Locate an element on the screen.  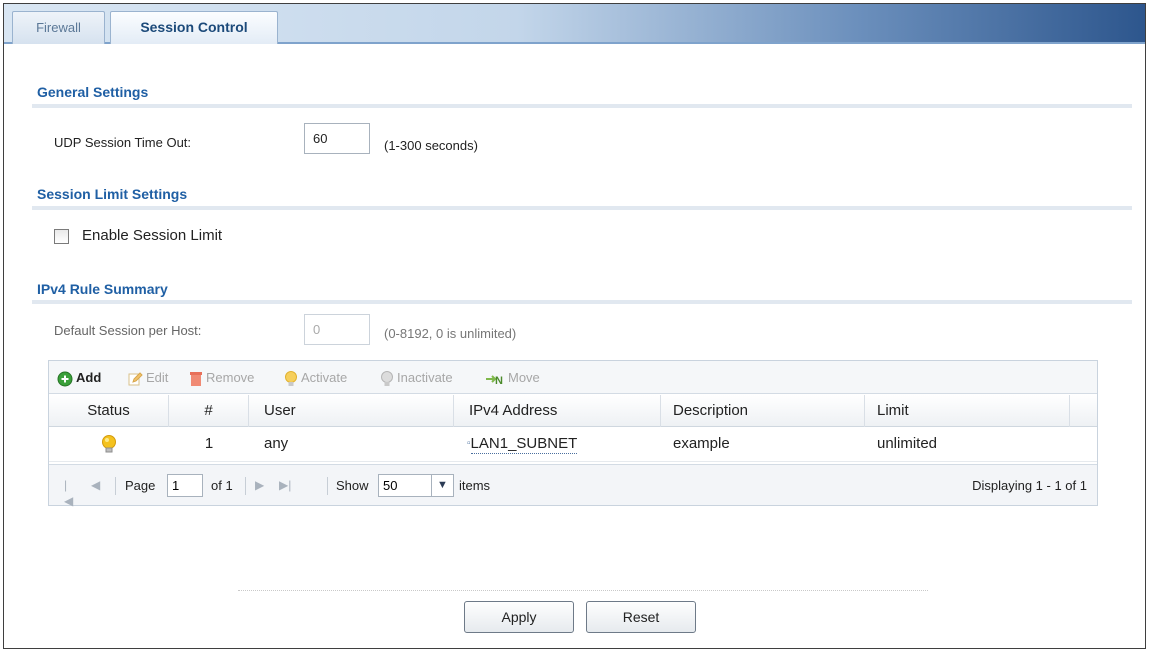
last-page-icon: ▶| is located at coordinates (285, 485).